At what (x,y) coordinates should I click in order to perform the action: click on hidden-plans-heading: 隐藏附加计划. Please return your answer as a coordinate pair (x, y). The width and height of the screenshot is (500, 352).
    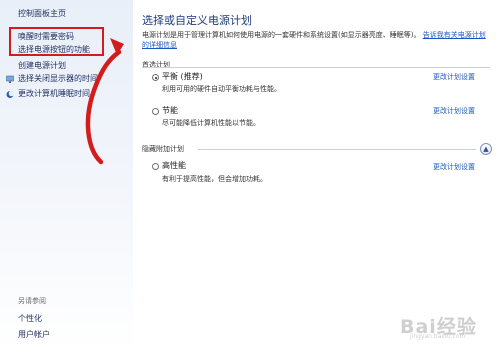
    Looking at the image, I should click on (163, 149).